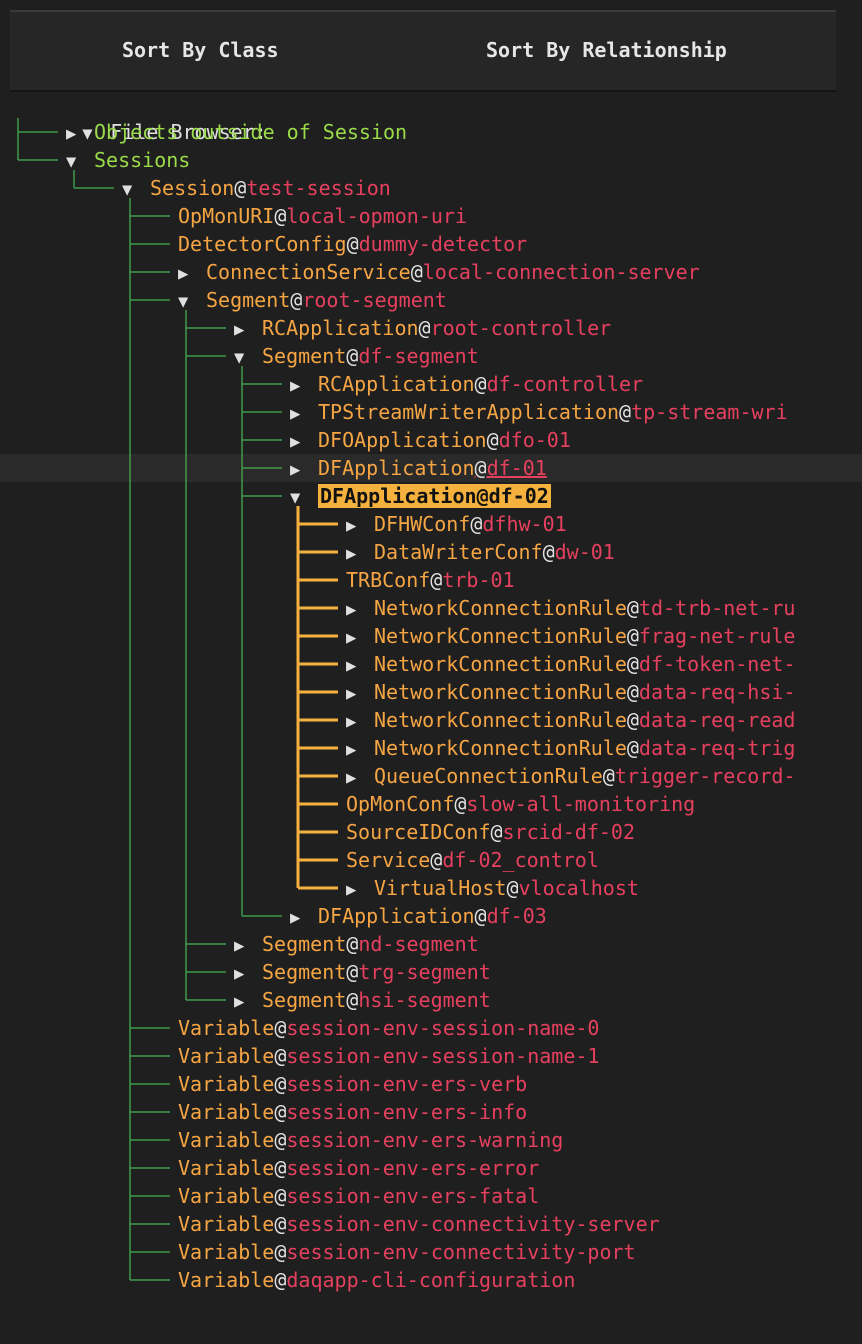 The height and width of the screenshot is (1344, 862). I want to click on tree-row: ▶ Segment@trg-segment, so click(431, 972).